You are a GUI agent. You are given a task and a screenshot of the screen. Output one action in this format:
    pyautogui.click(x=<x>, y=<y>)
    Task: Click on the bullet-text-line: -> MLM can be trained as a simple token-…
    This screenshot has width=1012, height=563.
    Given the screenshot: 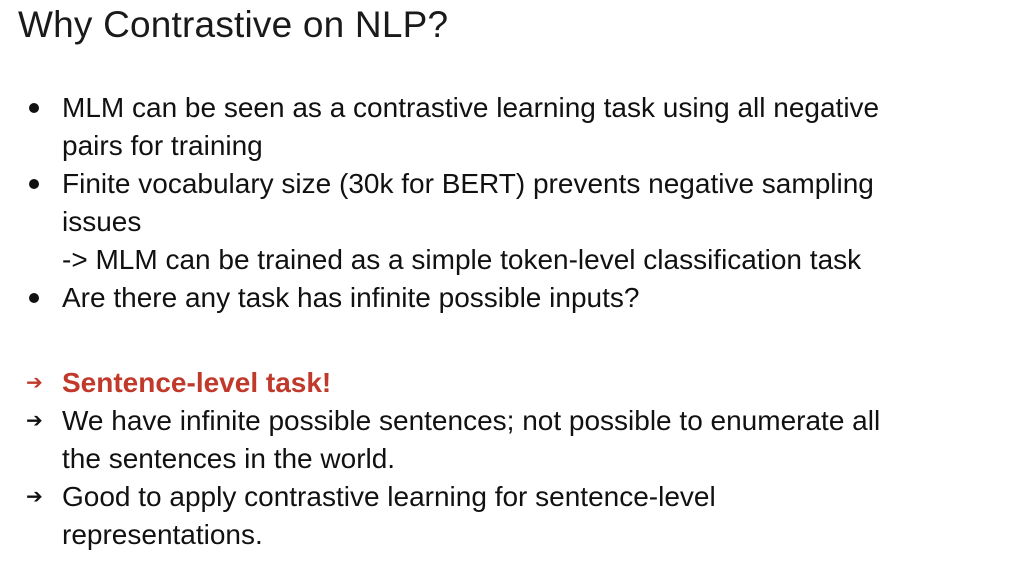 What is the action you would take?
    pyautogui.click(x=462, y=259)
    